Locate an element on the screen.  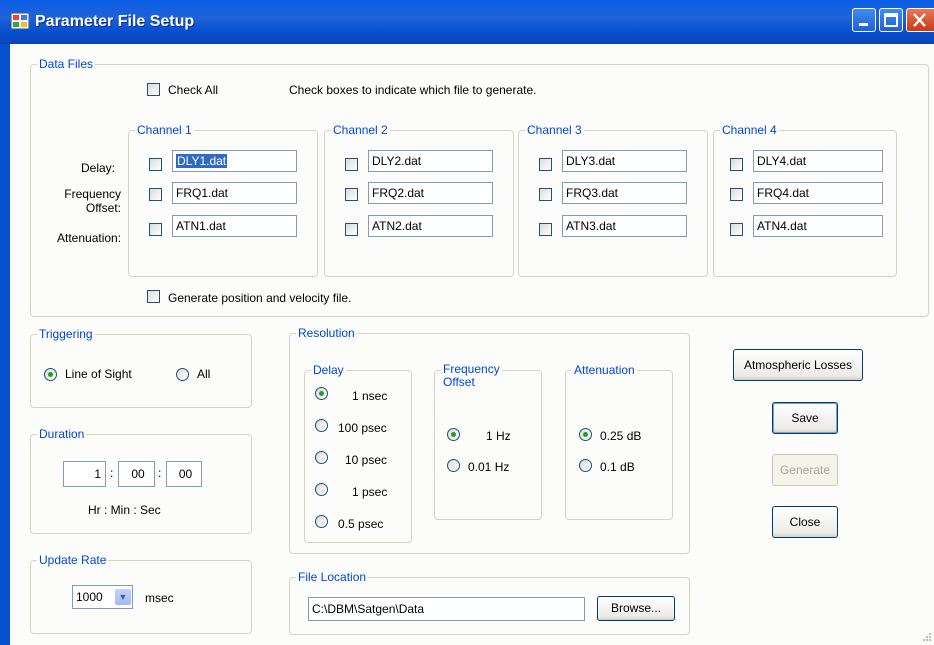
delay-10psec-label: 10 psec is located at coordinates (366, 460).